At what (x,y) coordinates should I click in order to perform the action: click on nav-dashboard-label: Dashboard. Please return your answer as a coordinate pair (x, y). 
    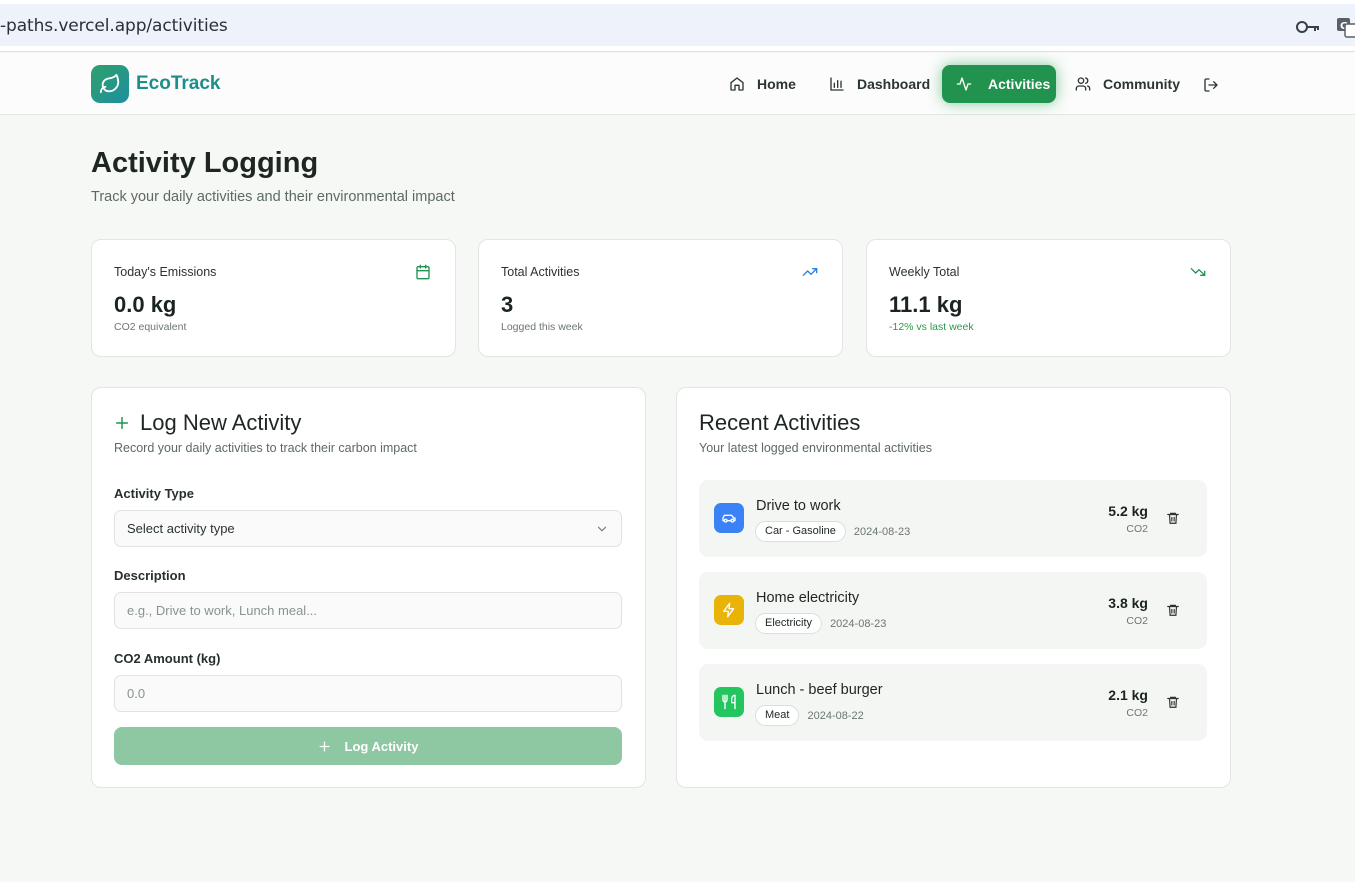
    Looking at the image, I should click on (894, 84).